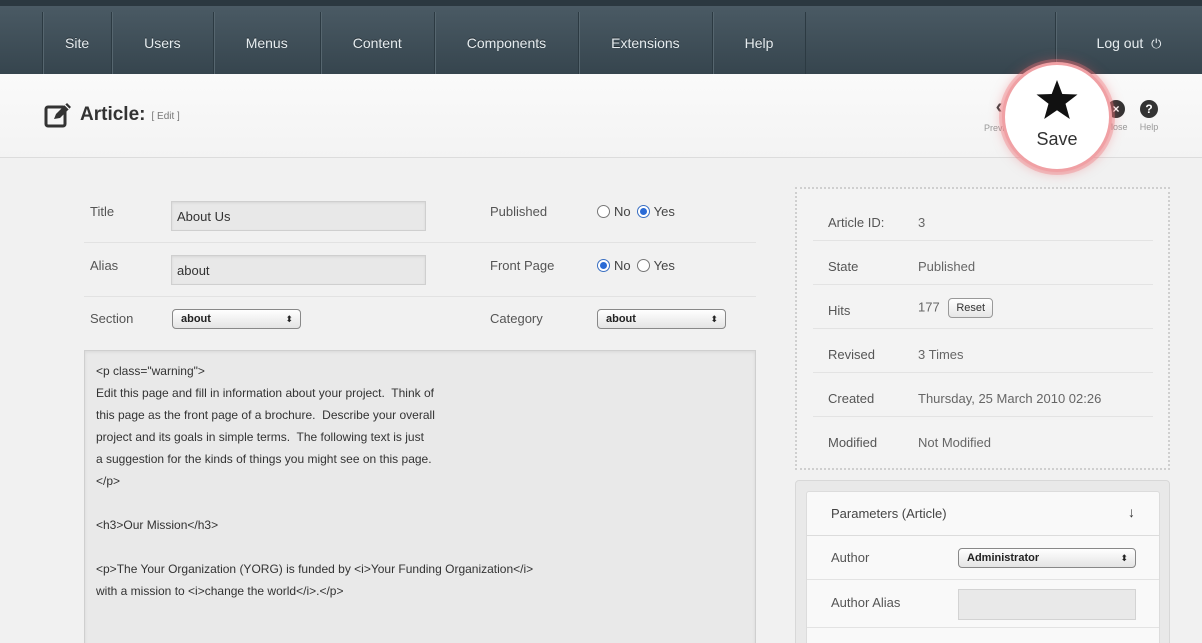 Image resolution: width=1202 pixels, height=643 pixels. What do you see at coordinates (236, 319) in the screenshot?
I see `section-select: about ⬍` at bounding box center [236, 319].